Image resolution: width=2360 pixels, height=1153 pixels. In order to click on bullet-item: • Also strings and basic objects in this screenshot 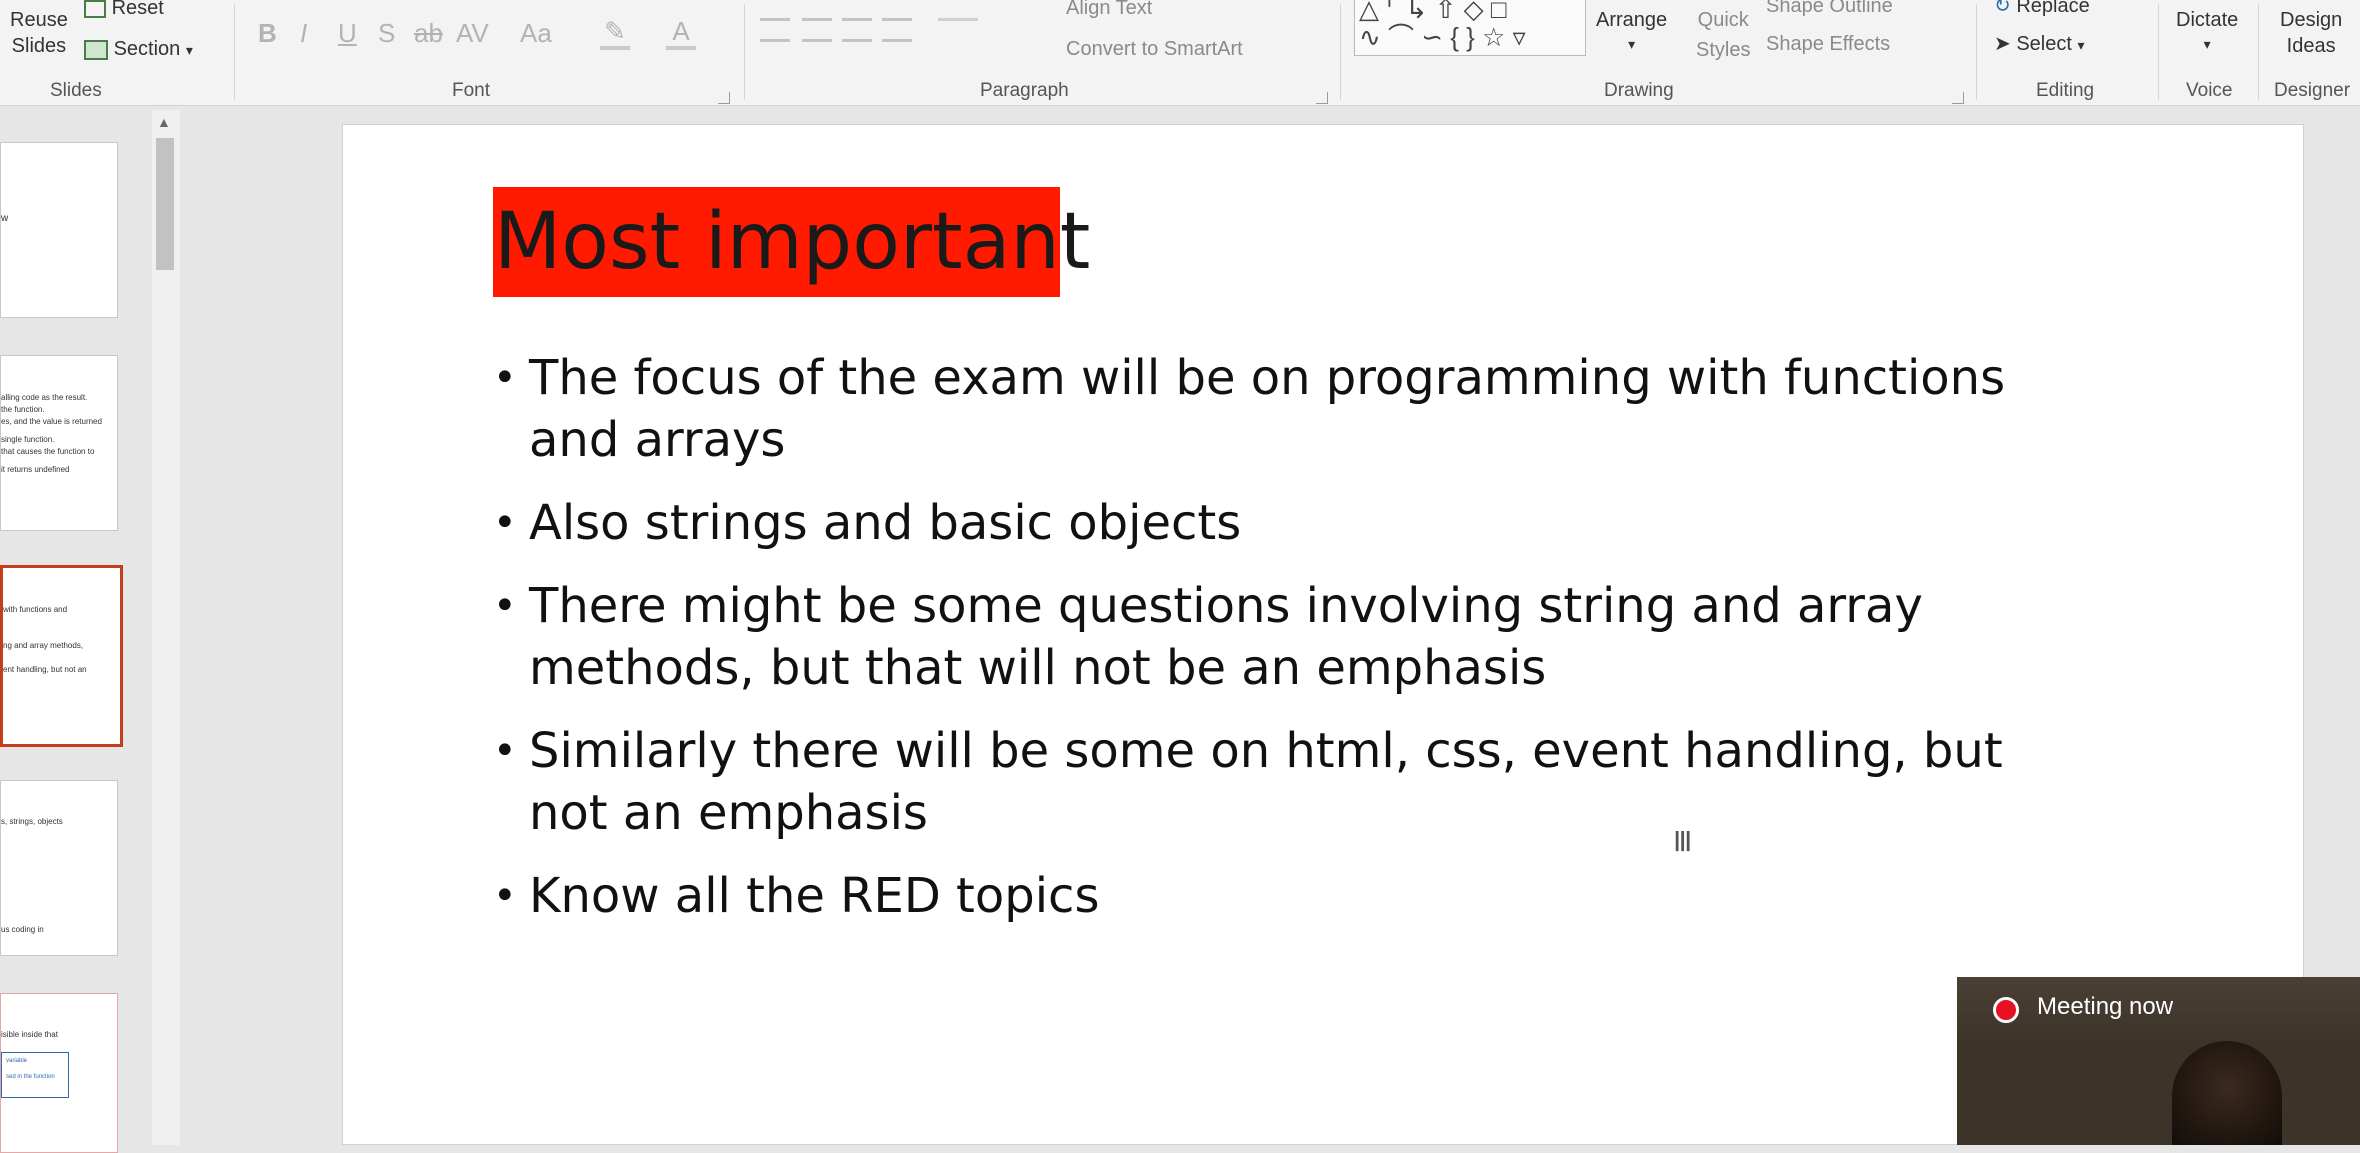, I will do `click(1293, 523)`.